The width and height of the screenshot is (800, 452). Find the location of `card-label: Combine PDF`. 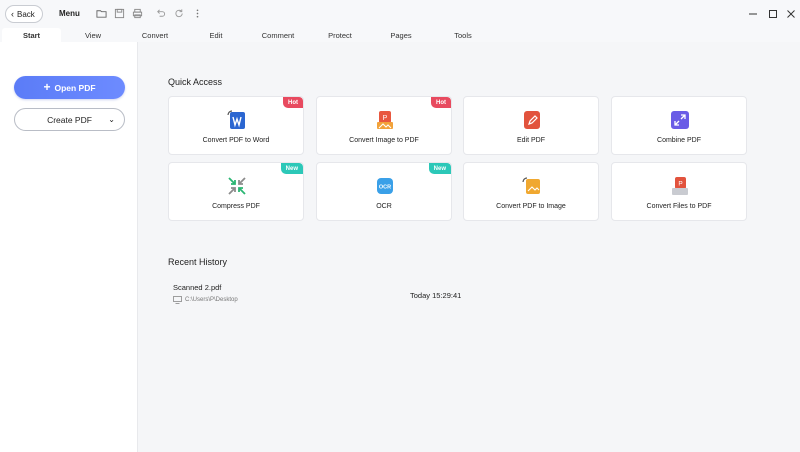

card-label: Combine PDF is located at coordinates (679, 140).